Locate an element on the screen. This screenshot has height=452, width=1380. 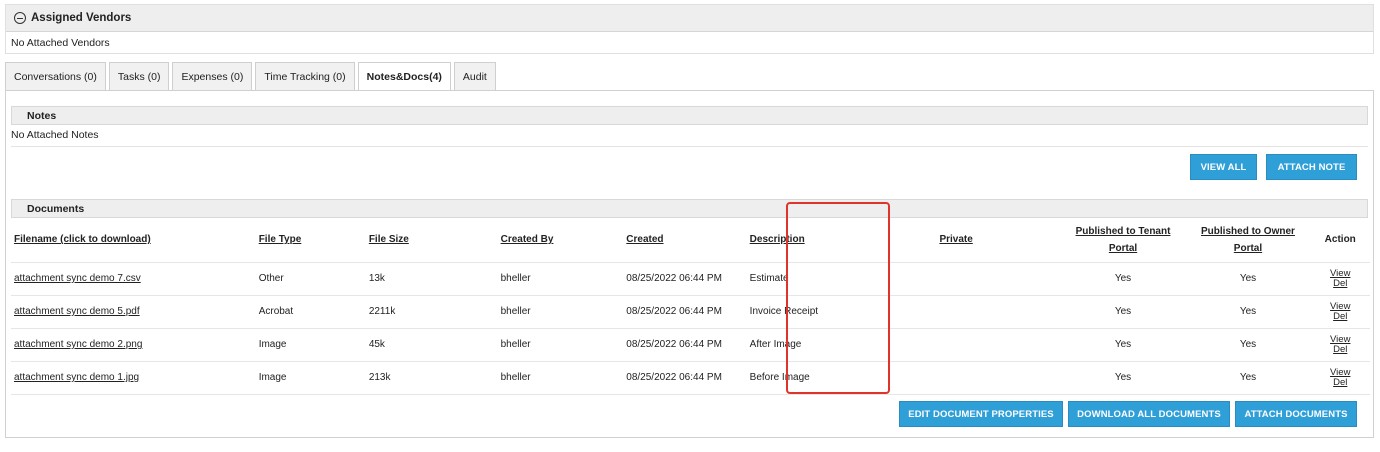
filename-link: attachment sync demo 2.png is located at coordinates (78, 344).